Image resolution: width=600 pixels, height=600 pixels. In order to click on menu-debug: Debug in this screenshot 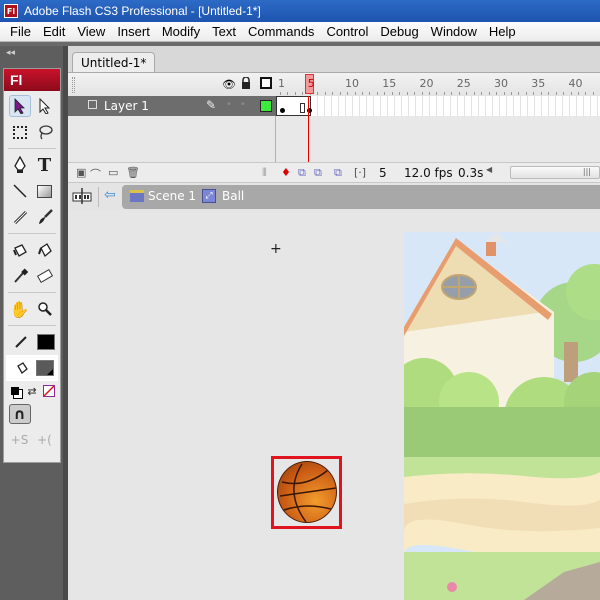, I will do `click(399, 31)`.